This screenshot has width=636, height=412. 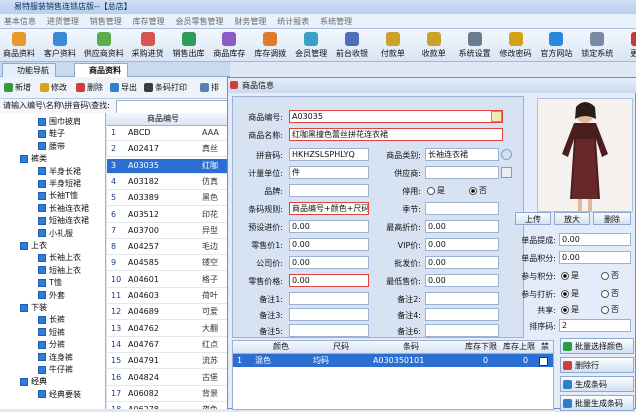 I want to click on supplier-lookup-icon, so click(x=506, y=172).